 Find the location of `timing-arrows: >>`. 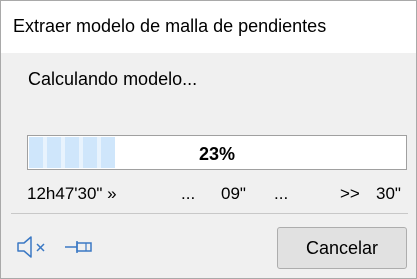

timing-arrows: >> is located at coordinates (350, 193).